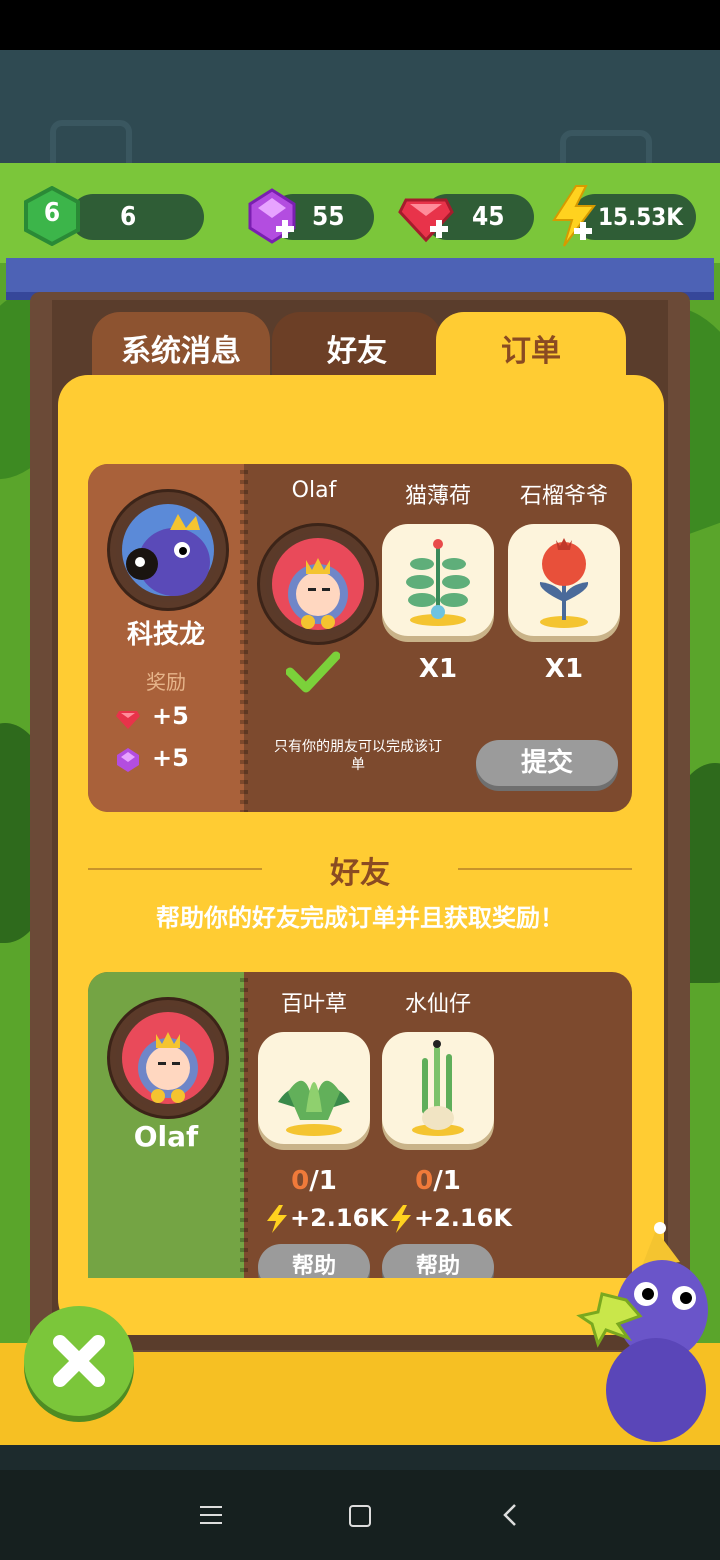 The width and height of the screenshot is (720, 1560). What do you see at coordinates (165, 635) in the screenshot?
I see `order-owner-name: 科技龙` at bounding box center [165, 635].